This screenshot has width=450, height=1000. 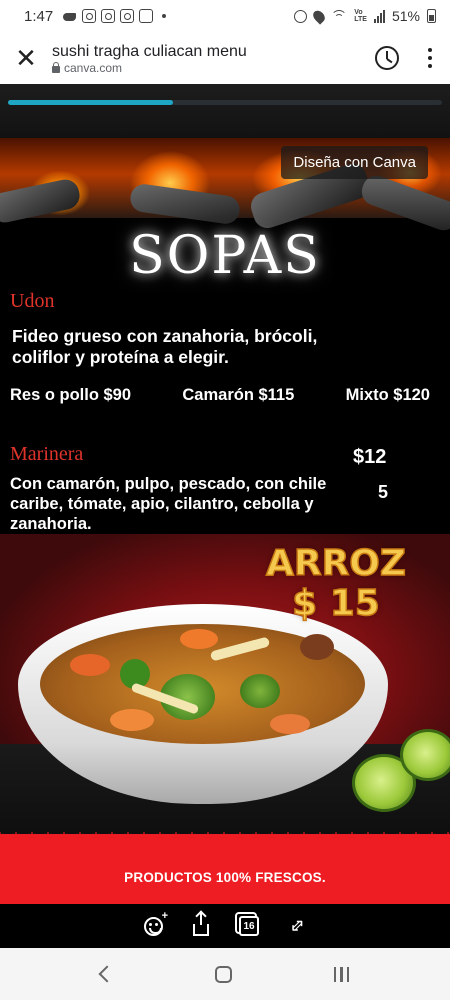 I want to click on slide-progress-fill, so click(x=90, y=102).